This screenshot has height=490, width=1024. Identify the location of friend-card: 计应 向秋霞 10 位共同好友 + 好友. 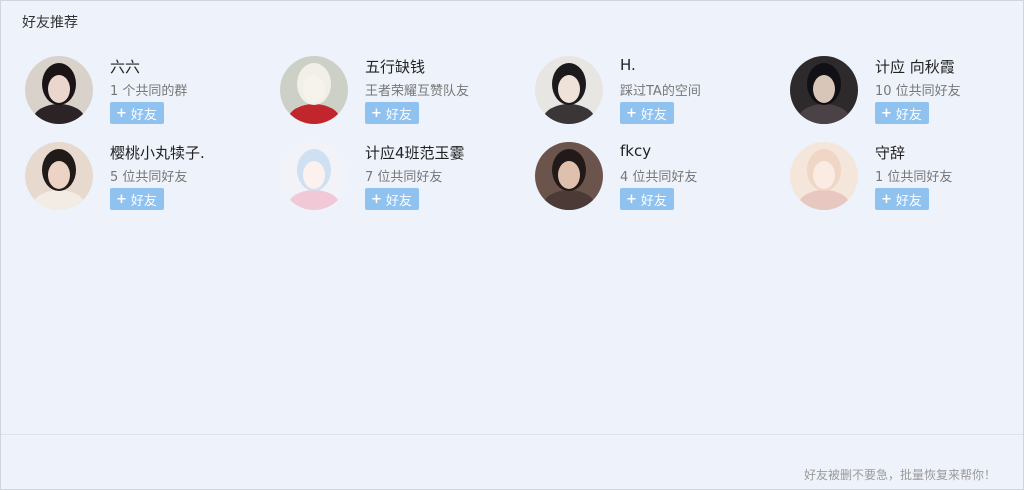
(905, 99).